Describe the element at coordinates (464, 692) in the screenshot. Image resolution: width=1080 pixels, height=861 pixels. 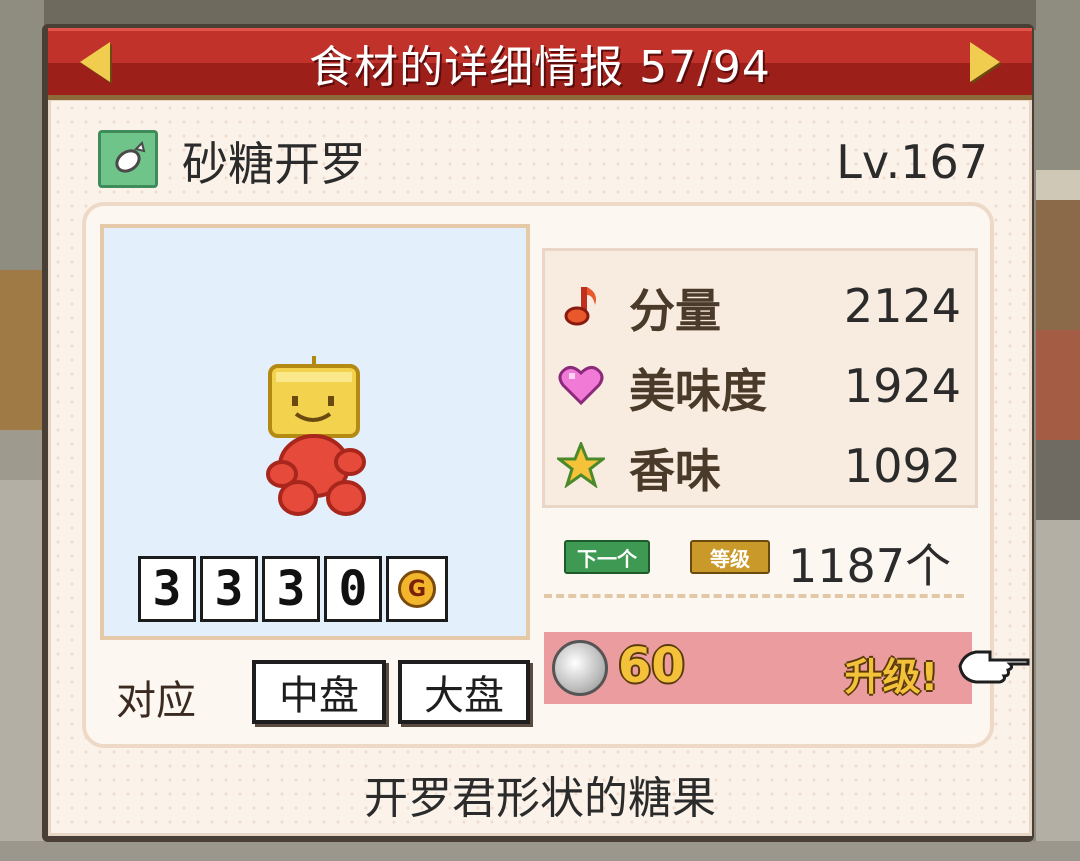
I see `dish-large-plate: 大盘` at that location.